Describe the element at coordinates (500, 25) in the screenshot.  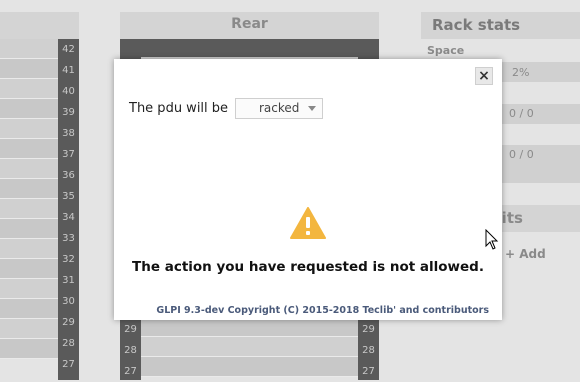
I see `rack-stats-title: Rack stats` at that location.